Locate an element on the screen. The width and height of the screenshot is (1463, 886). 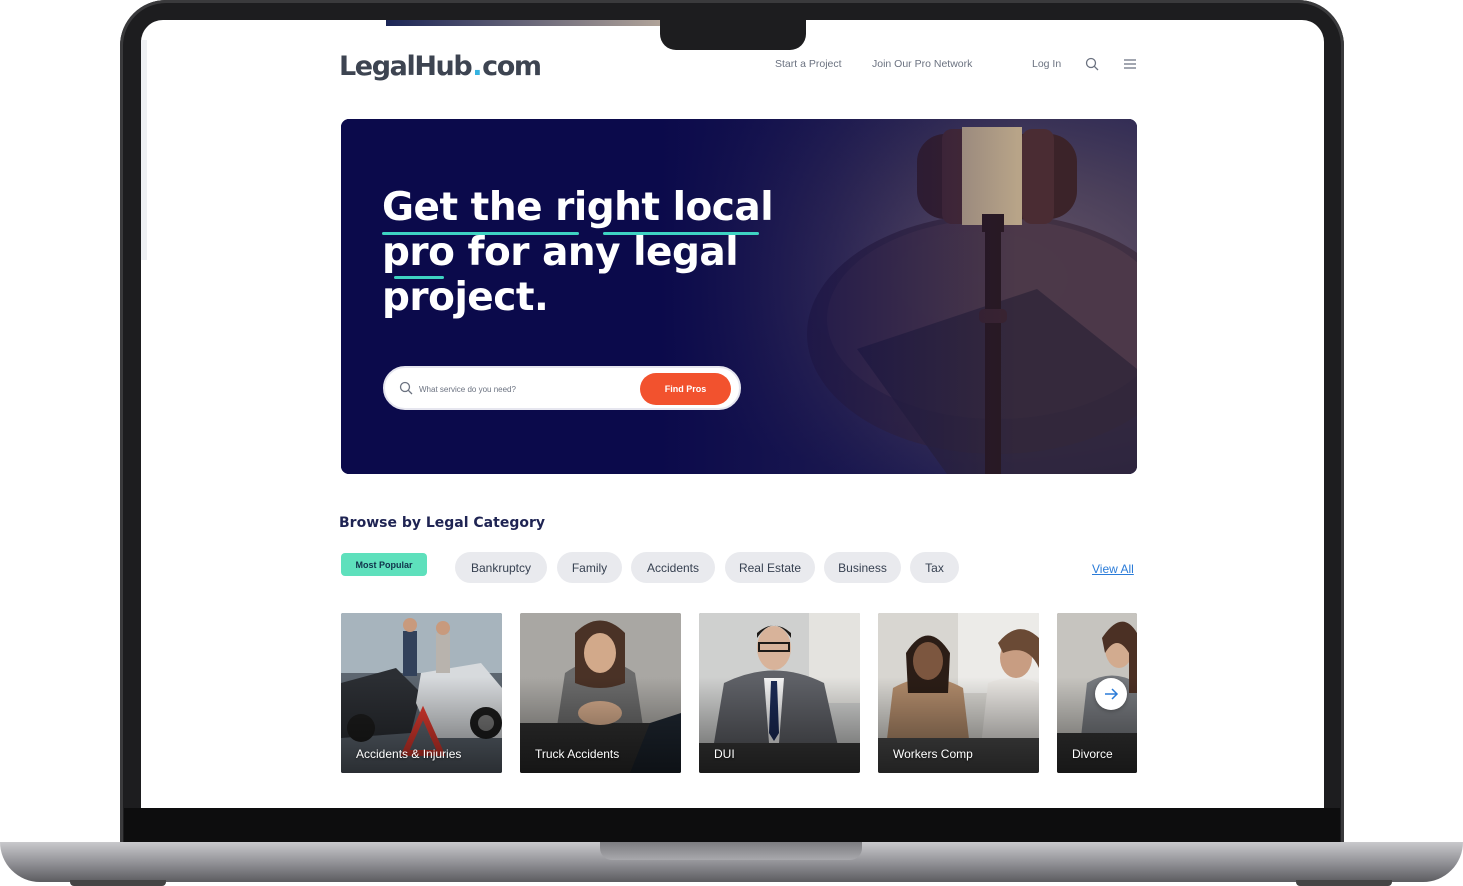
filter-family: Family is located at coordinates (589, 567).